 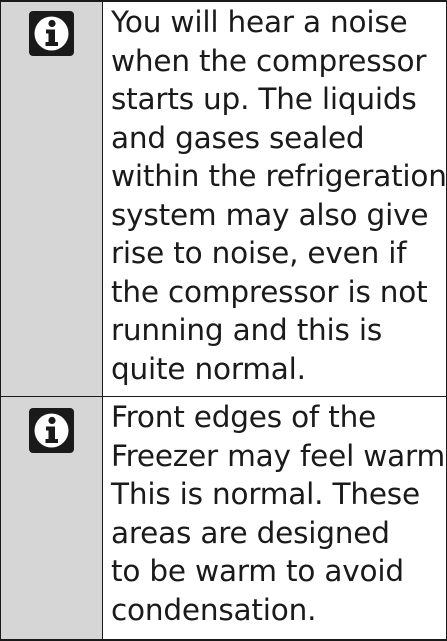 What do you see at coordinates (279, 455) in the screenshot?
I see `note-line: Freezer may feel warm.` at bounding box center [279, 455].